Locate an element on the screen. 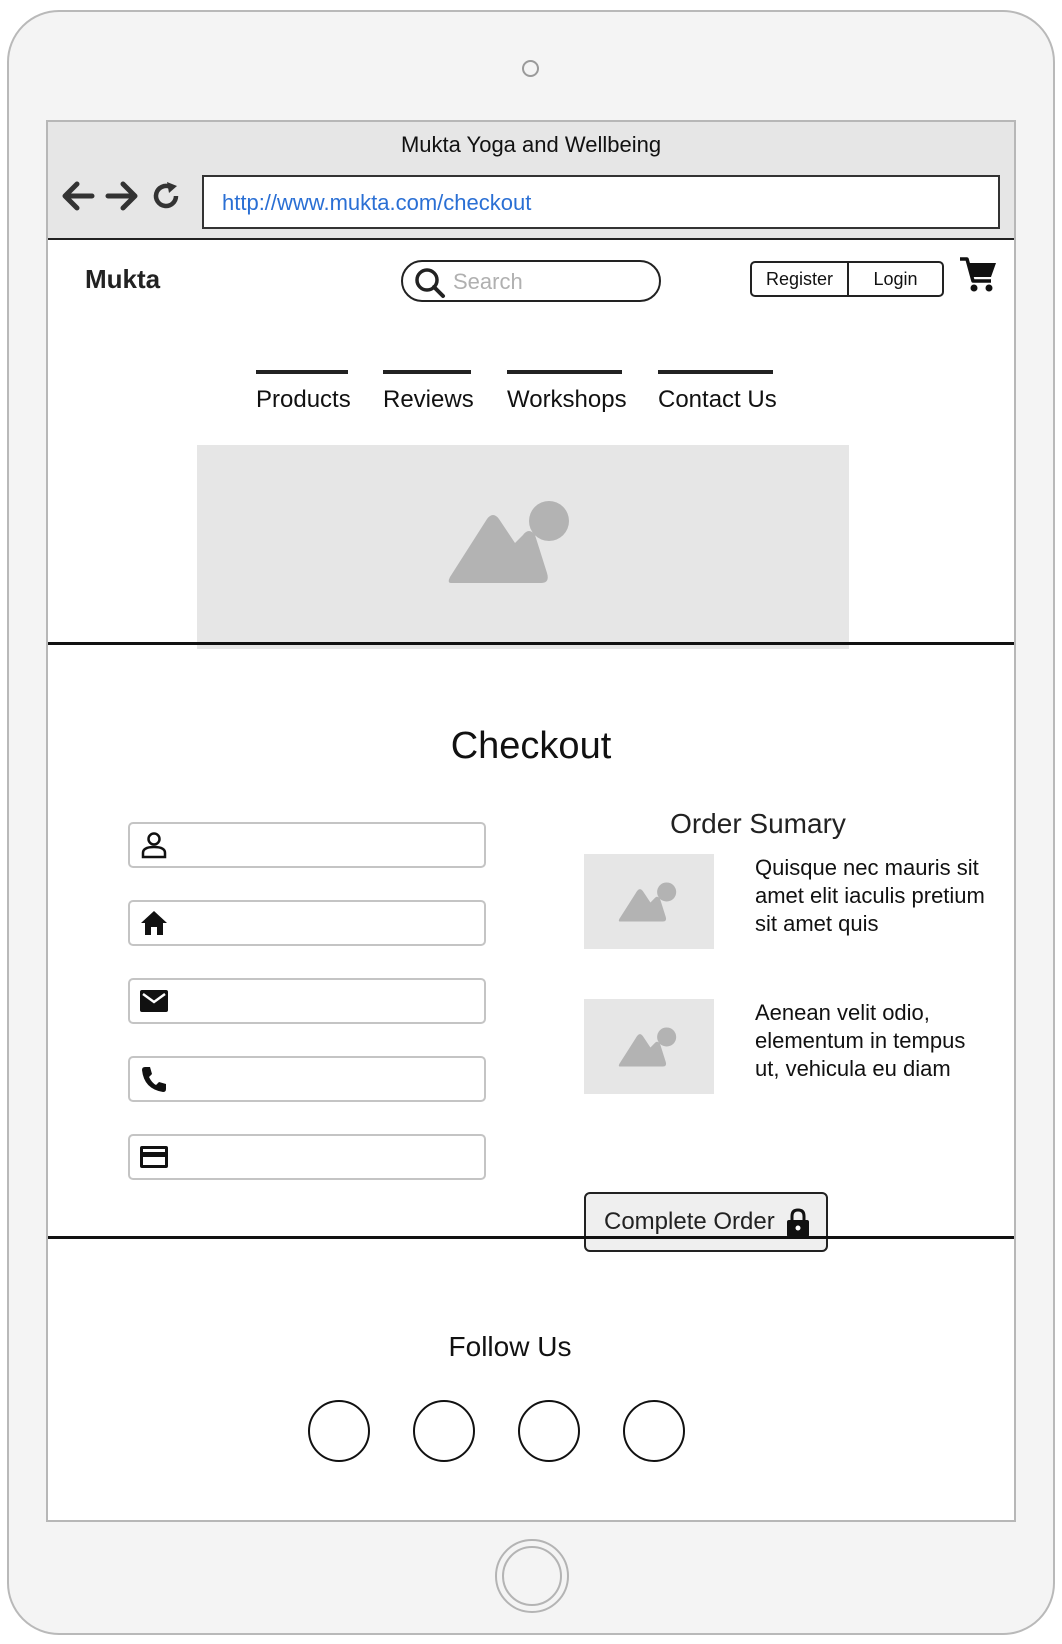  search-icon is located at coordinates (430, 283).